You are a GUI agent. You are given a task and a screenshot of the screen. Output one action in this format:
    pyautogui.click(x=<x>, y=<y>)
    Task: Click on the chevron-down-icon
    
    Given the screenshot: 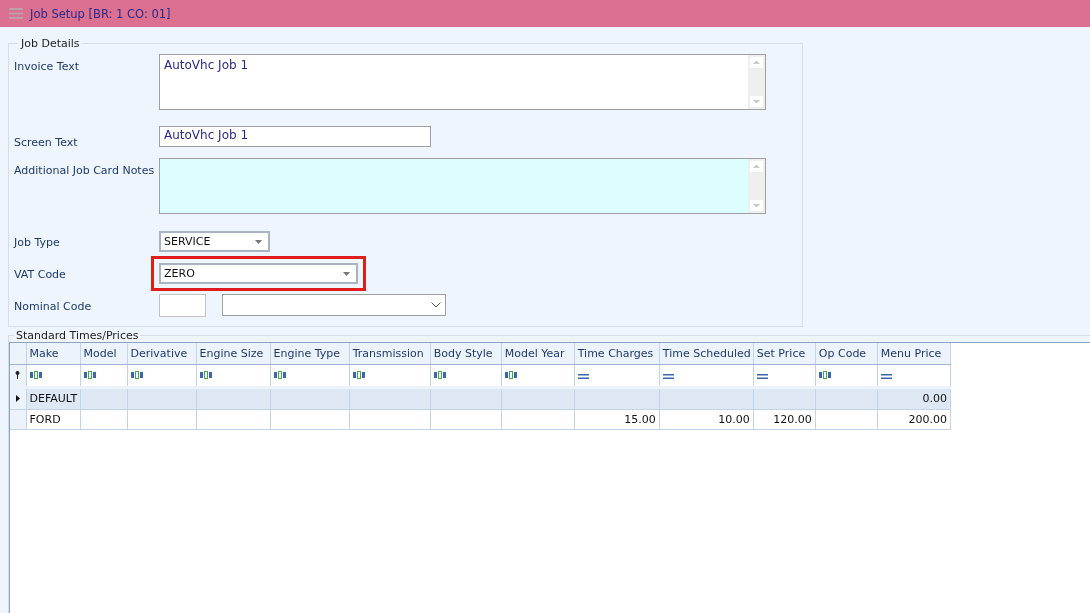 What is the action you would take?
    pyautogui.click(x=436, y=305)
    